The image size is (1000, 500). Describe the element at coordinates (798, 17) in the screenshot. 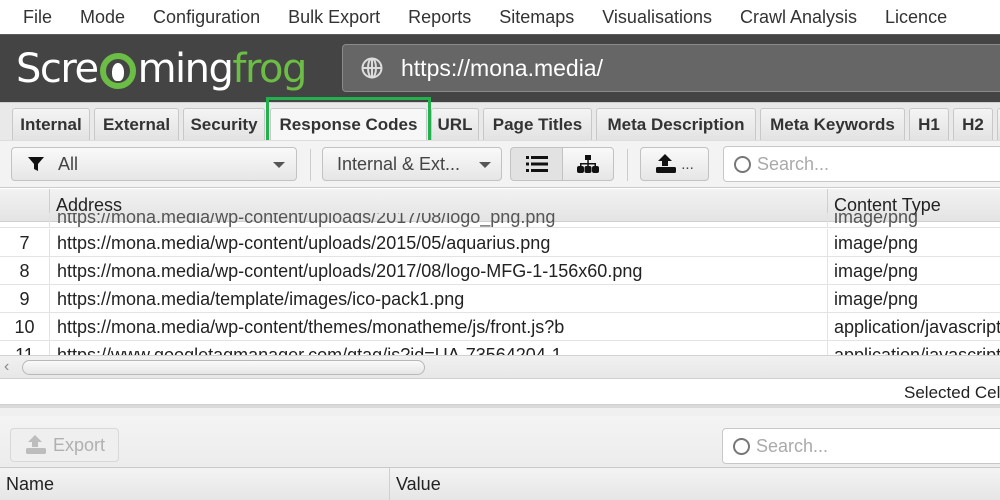

I see `menu-crawl-analysis: Crawl Analysis` at that location.